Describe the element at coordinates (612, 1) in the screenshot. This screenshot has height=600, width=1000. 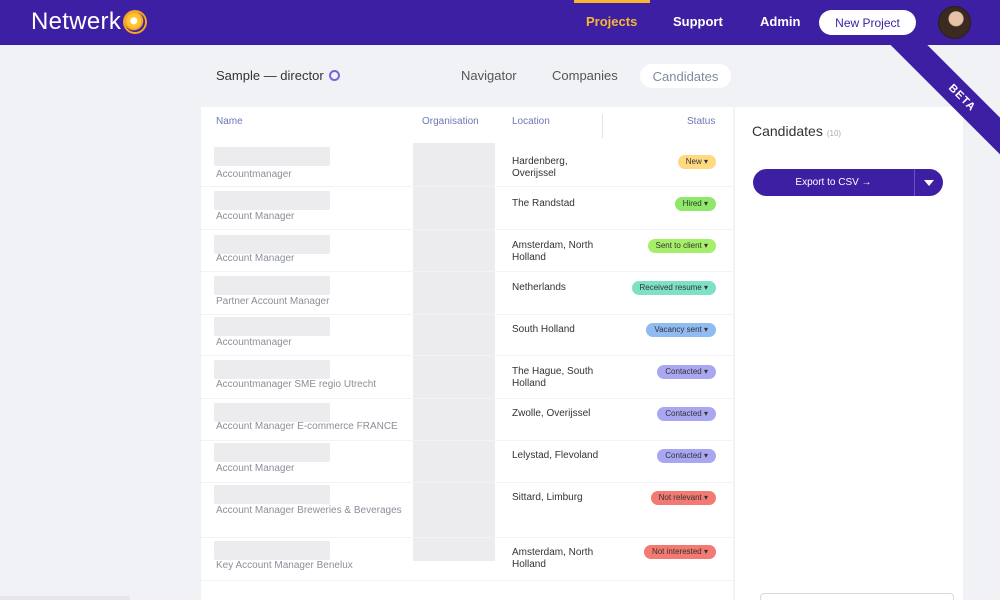
I see `active-nav-indicator` at that location.